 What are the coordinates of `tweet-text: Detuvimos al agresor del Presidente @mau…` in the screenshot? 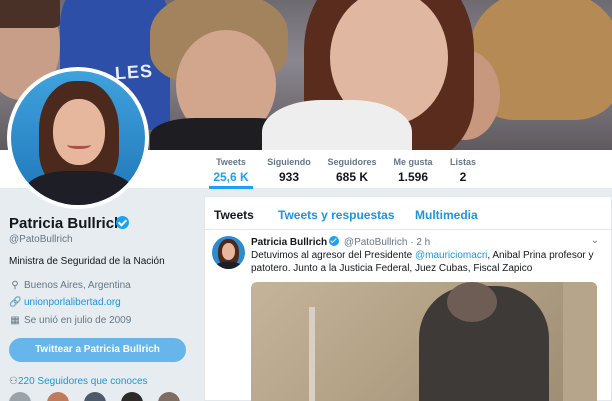 It's located at (426, 262).